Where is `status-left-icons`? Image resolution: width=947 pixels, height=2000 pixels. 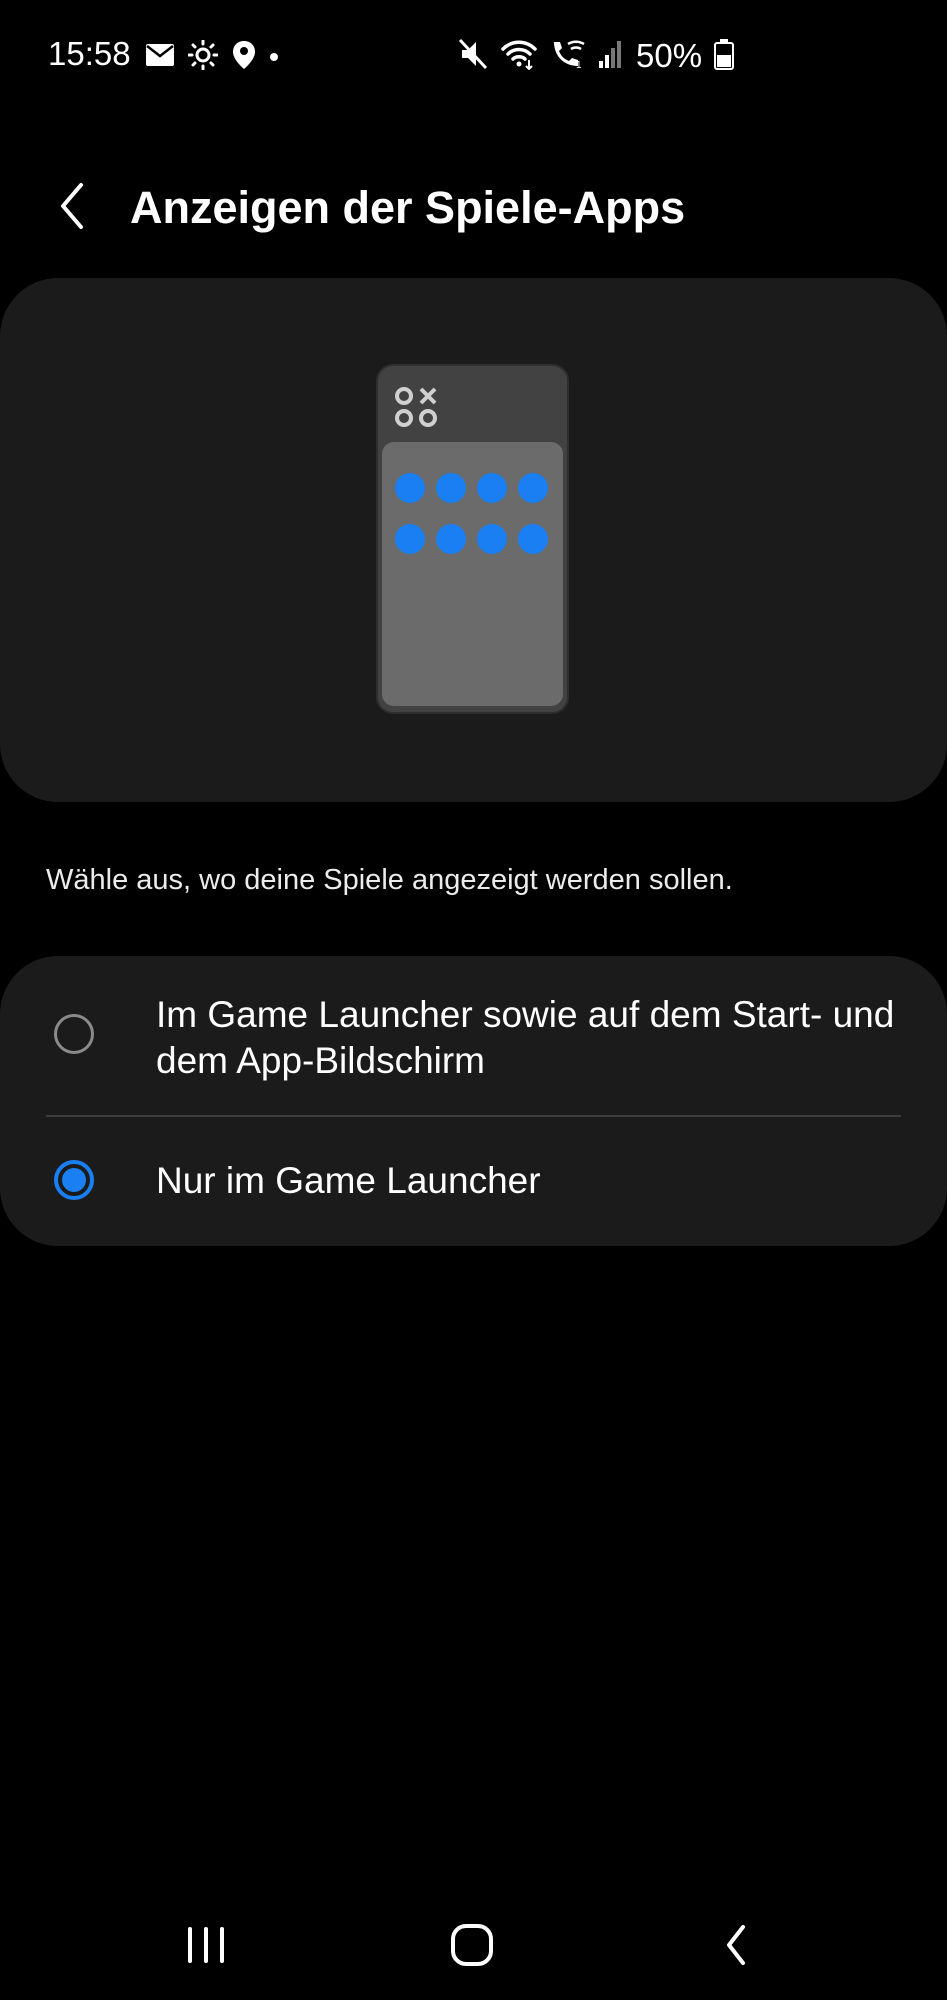
status-left-icons is located at coordinates (212, 57).